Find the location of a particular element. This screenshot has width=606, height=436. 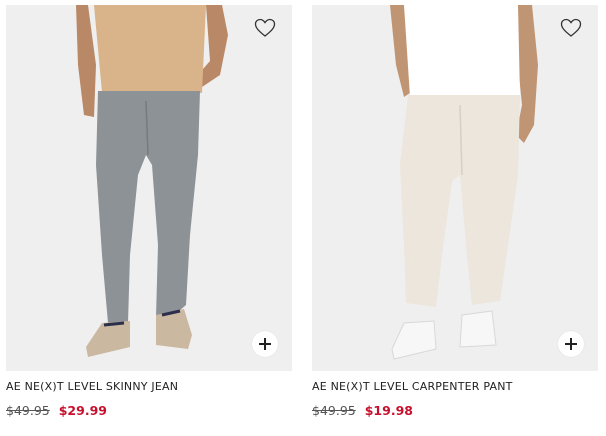

product-name: AE NE(X)T LEVEL SKINNY JEAN is located at coordinates (149, 386).